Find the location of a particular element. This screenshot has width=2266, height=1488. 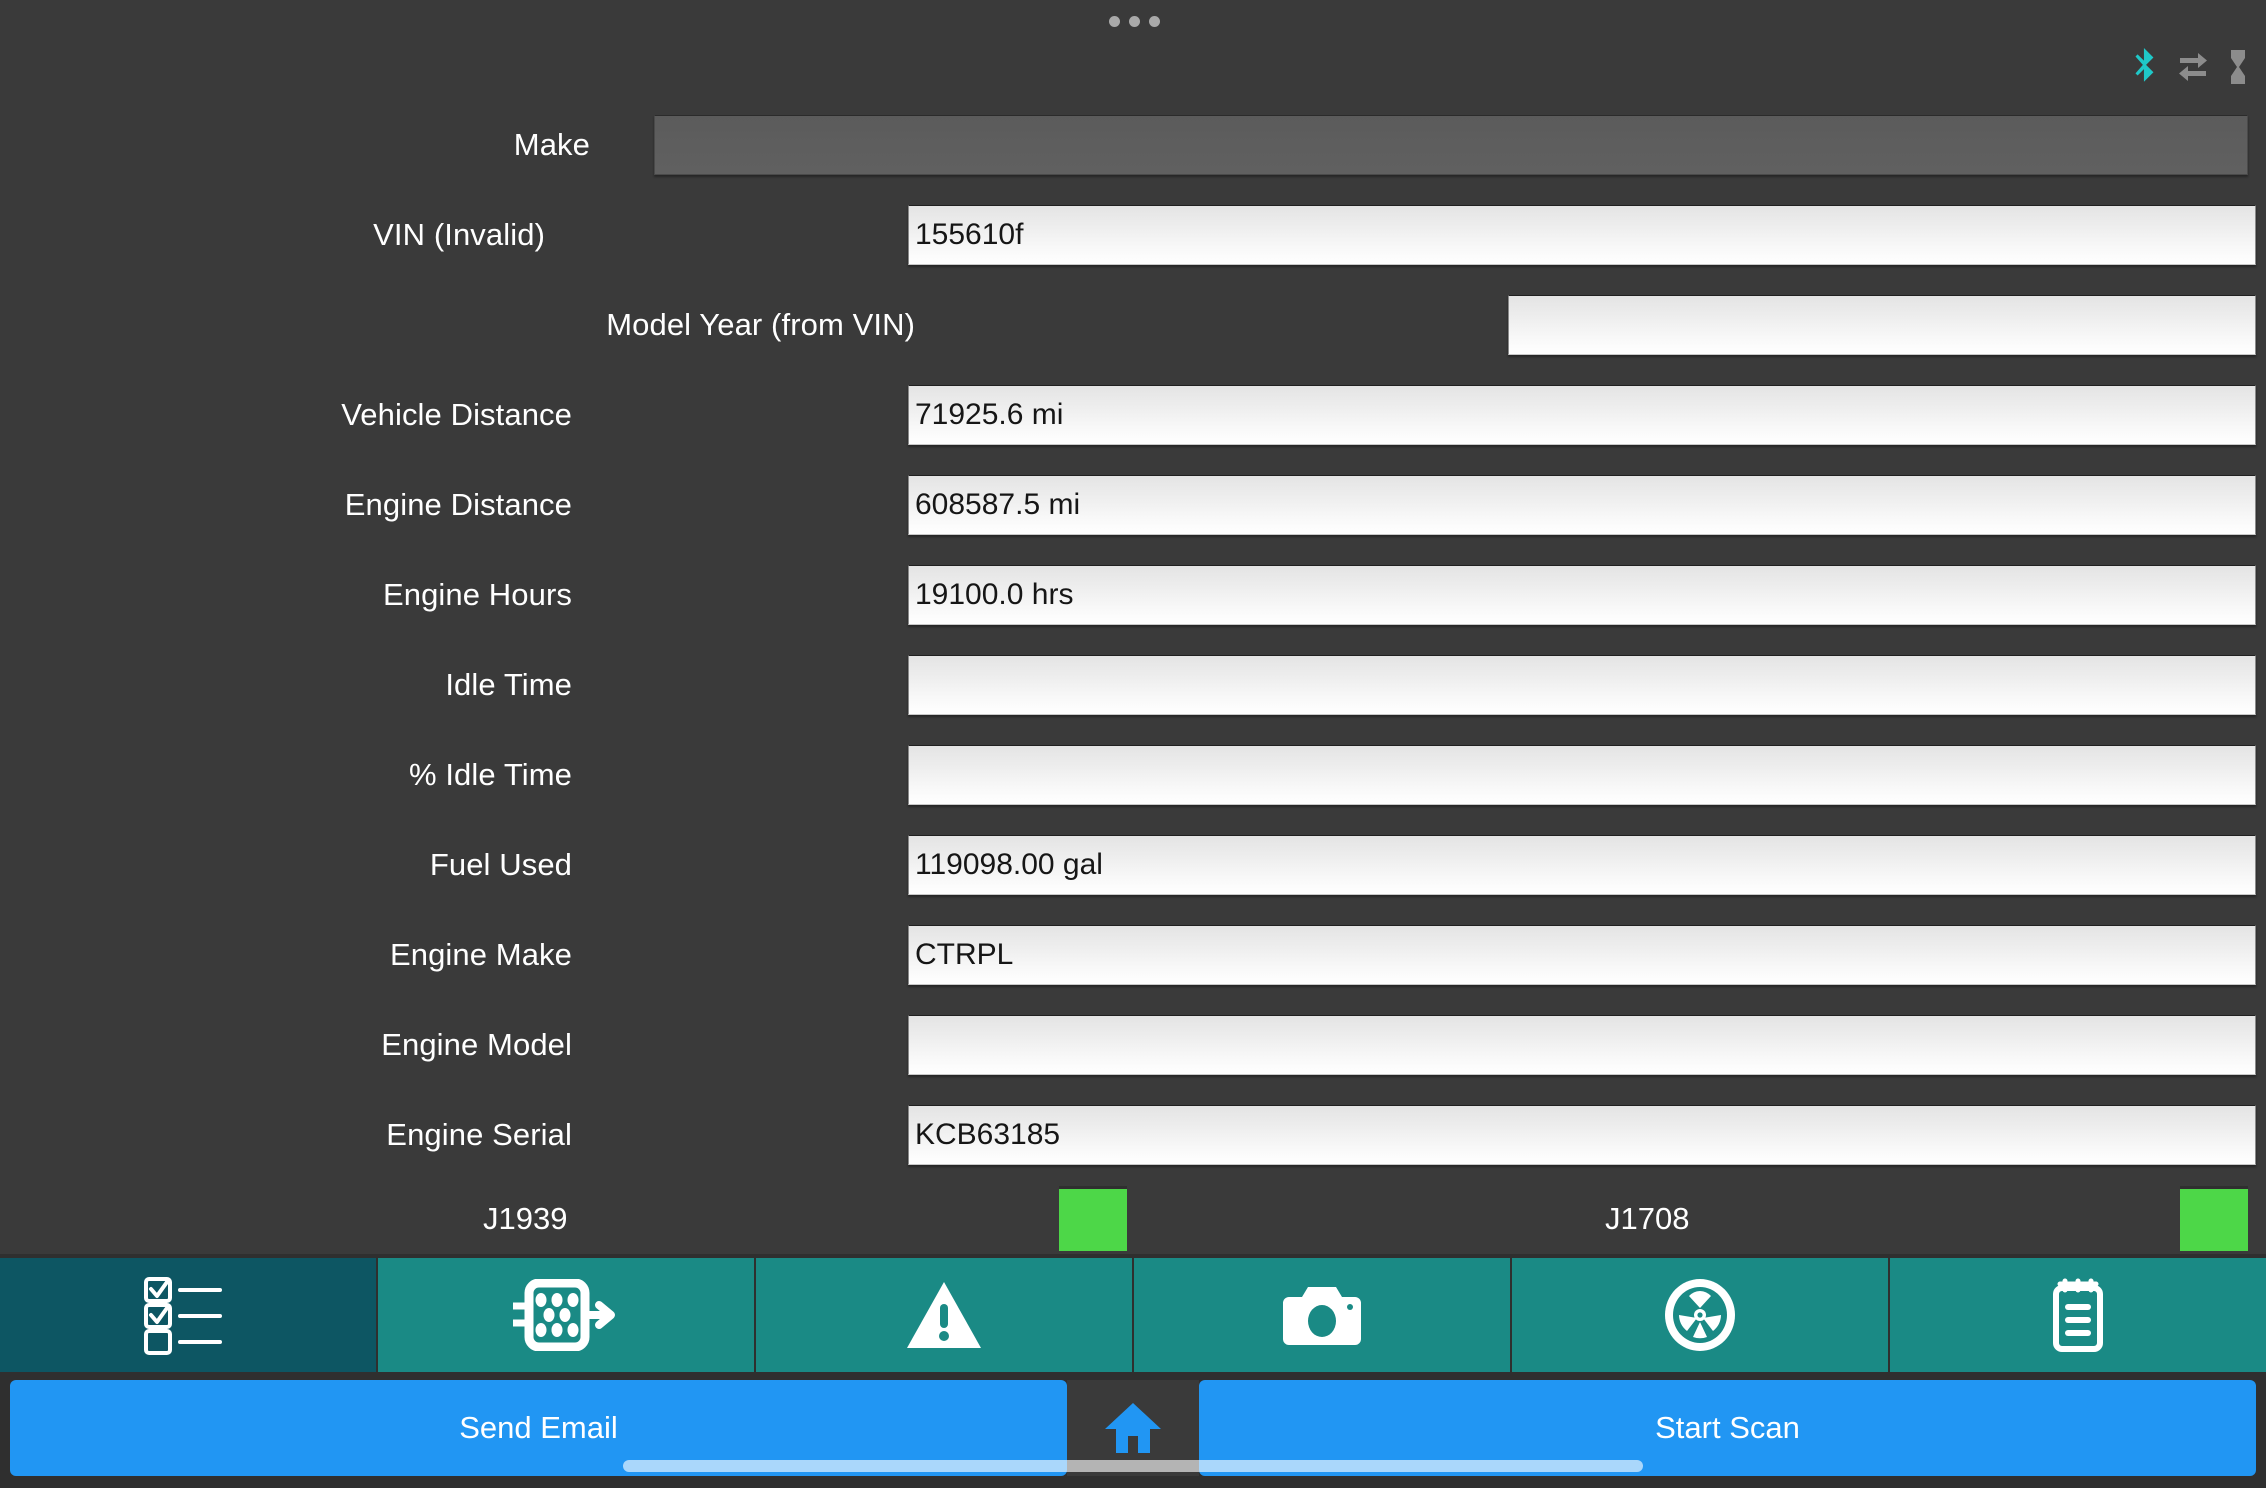

field-row-engine-hours: Engine Hours 19100.0 hrs is located at coordinates (1133, 595).